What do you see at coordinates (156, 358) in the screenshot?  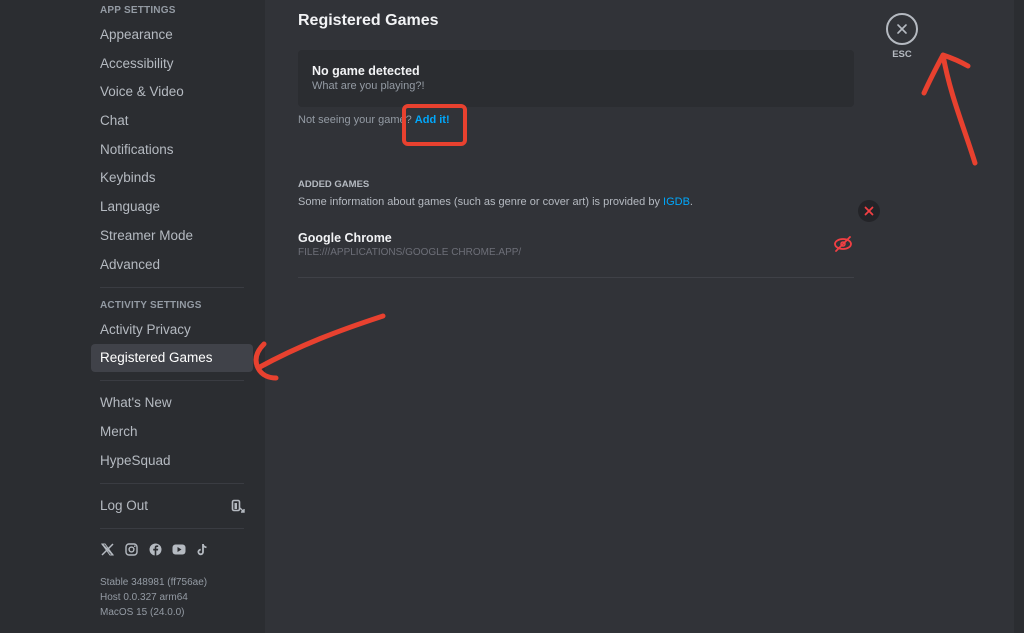 I see `sidebar-item-label: Registered Games` at bounding box center [156, 358].